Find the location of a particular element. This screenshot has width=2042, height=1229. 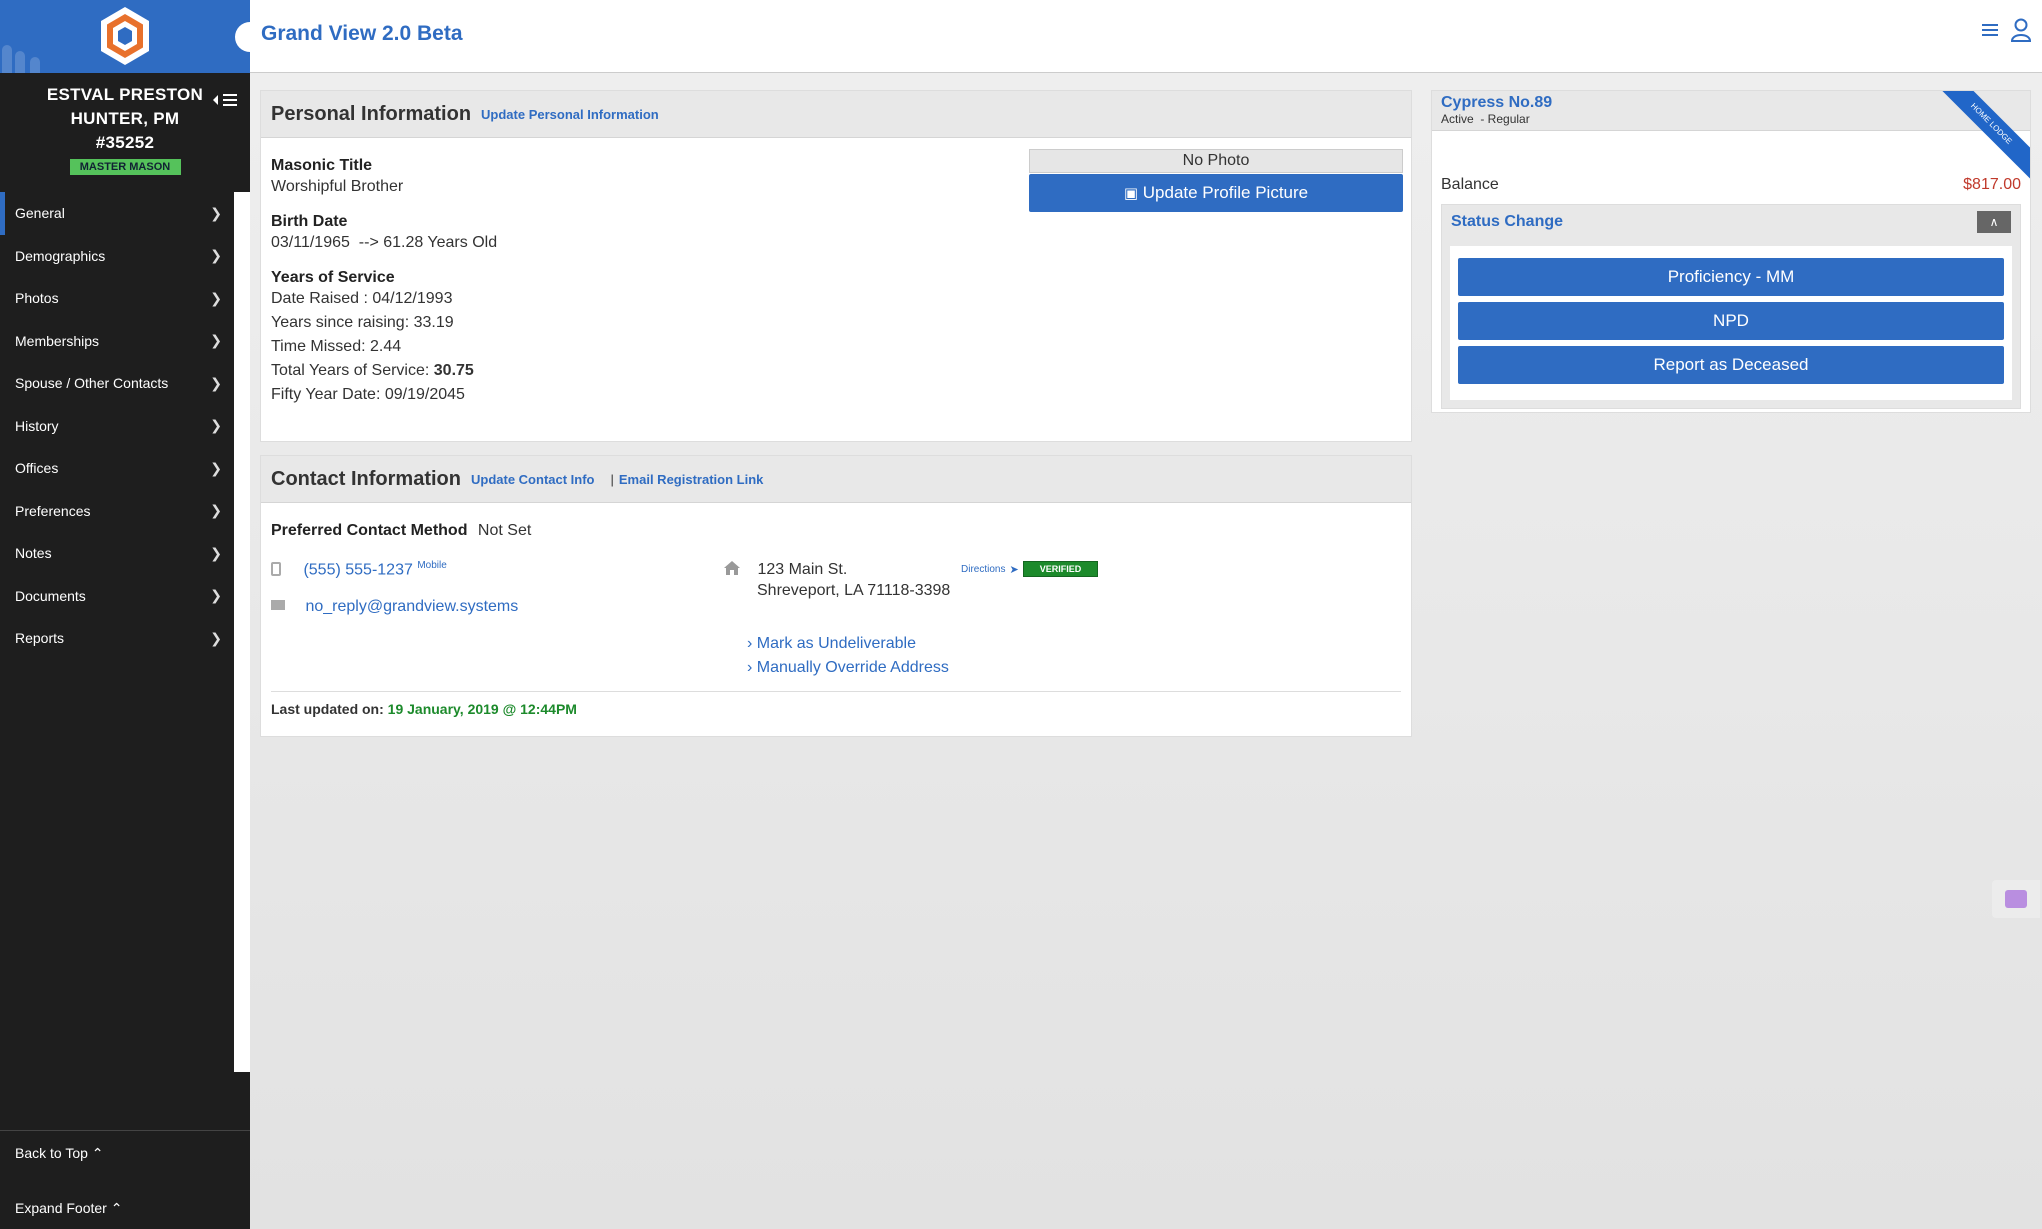

sidebar-item-memberships: Memberships ❯ is located at coordinates (117, 341).